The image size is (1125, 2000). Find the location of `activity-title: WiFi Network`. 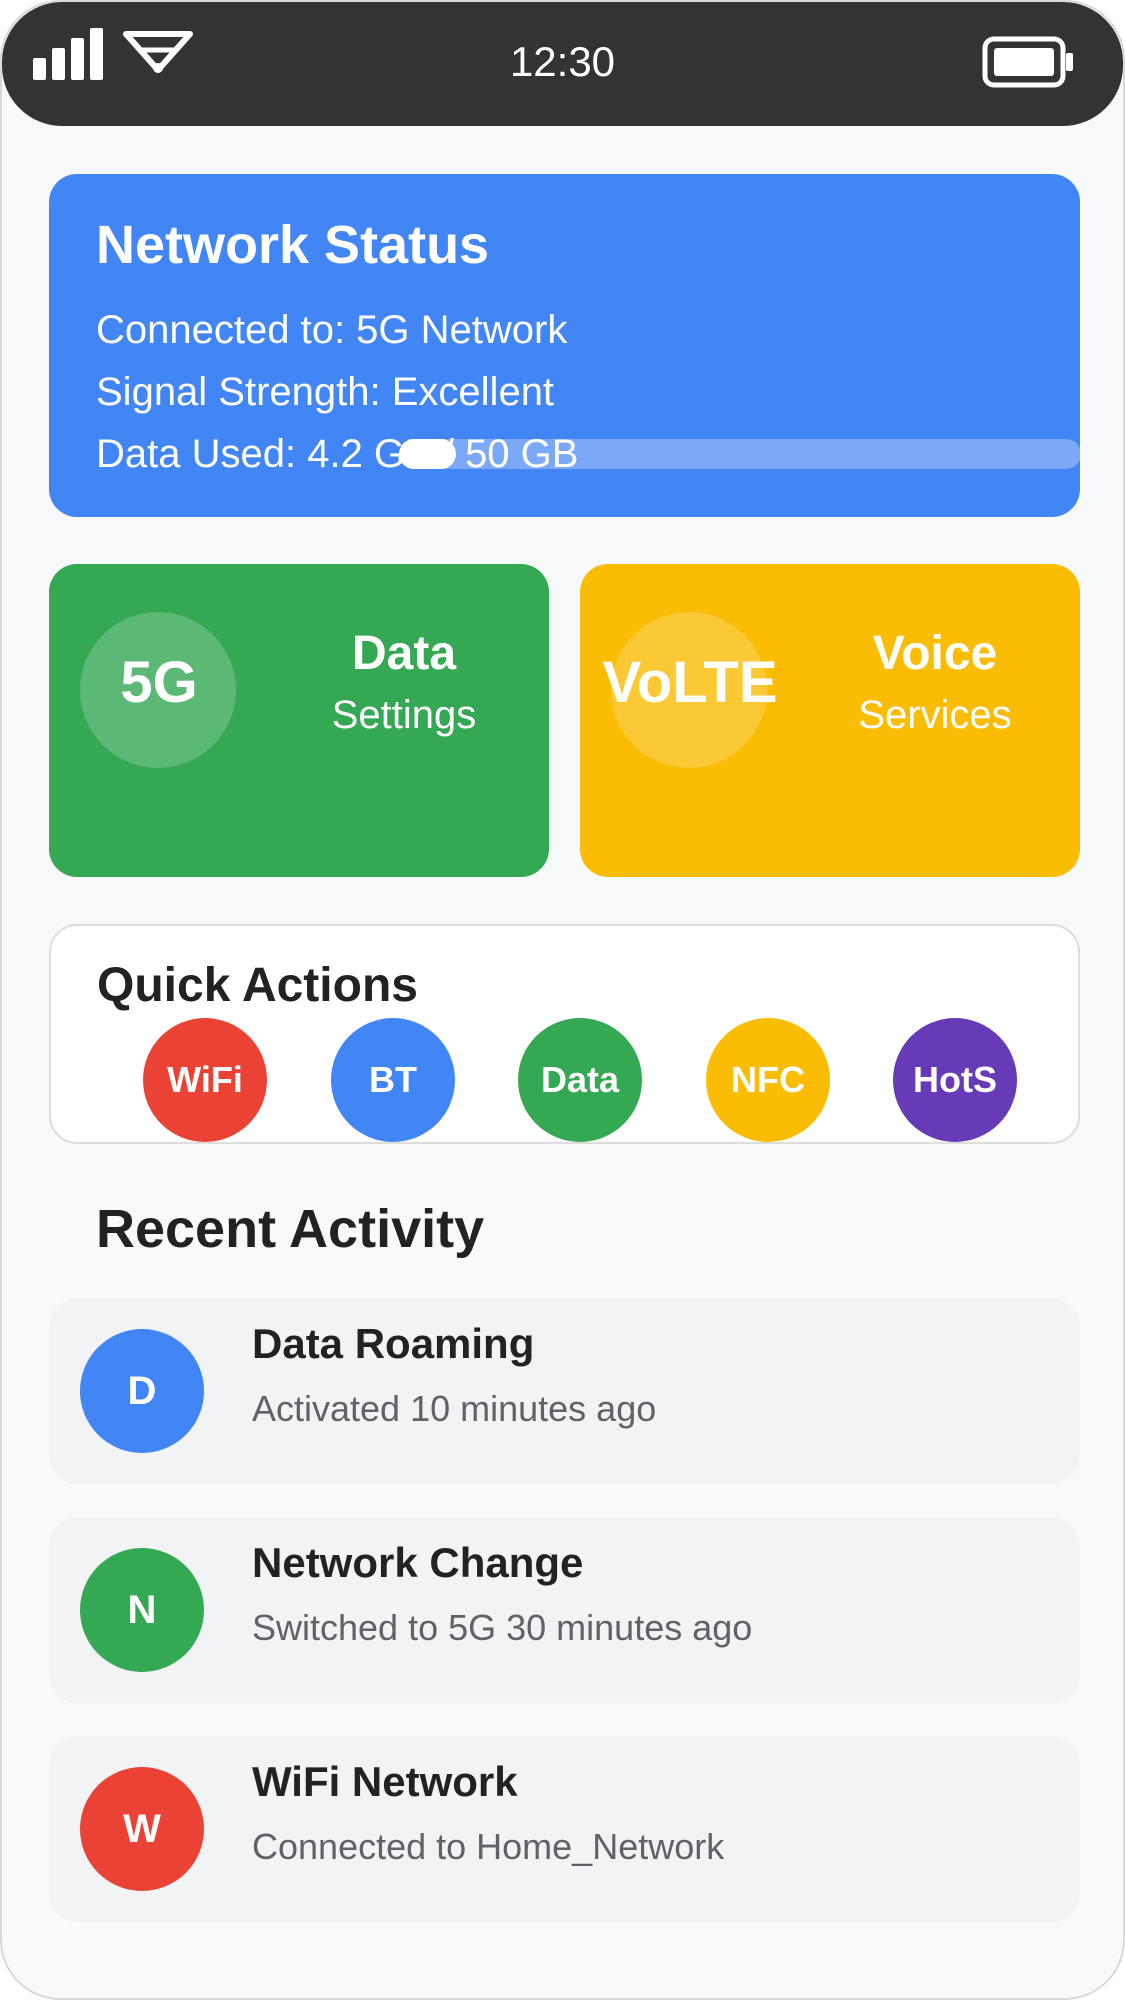

activity-title: WiFi Network is located at coordinates (385, 1781).